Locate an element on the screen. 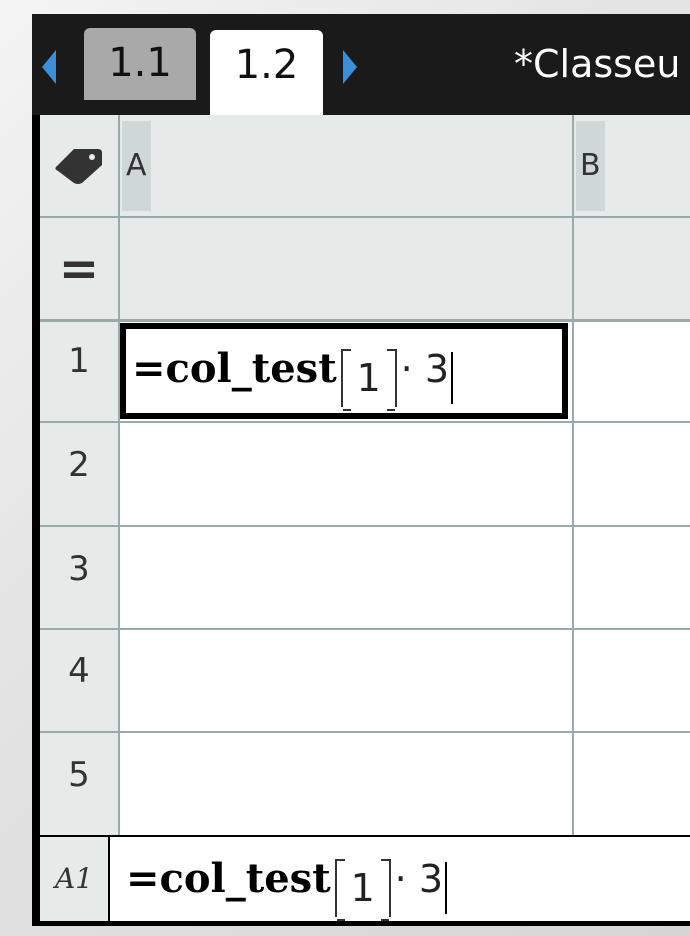 Image resolution: width=690 pixels, height=936 pixels. column-header-a: A is located at coordinates (136, 166).